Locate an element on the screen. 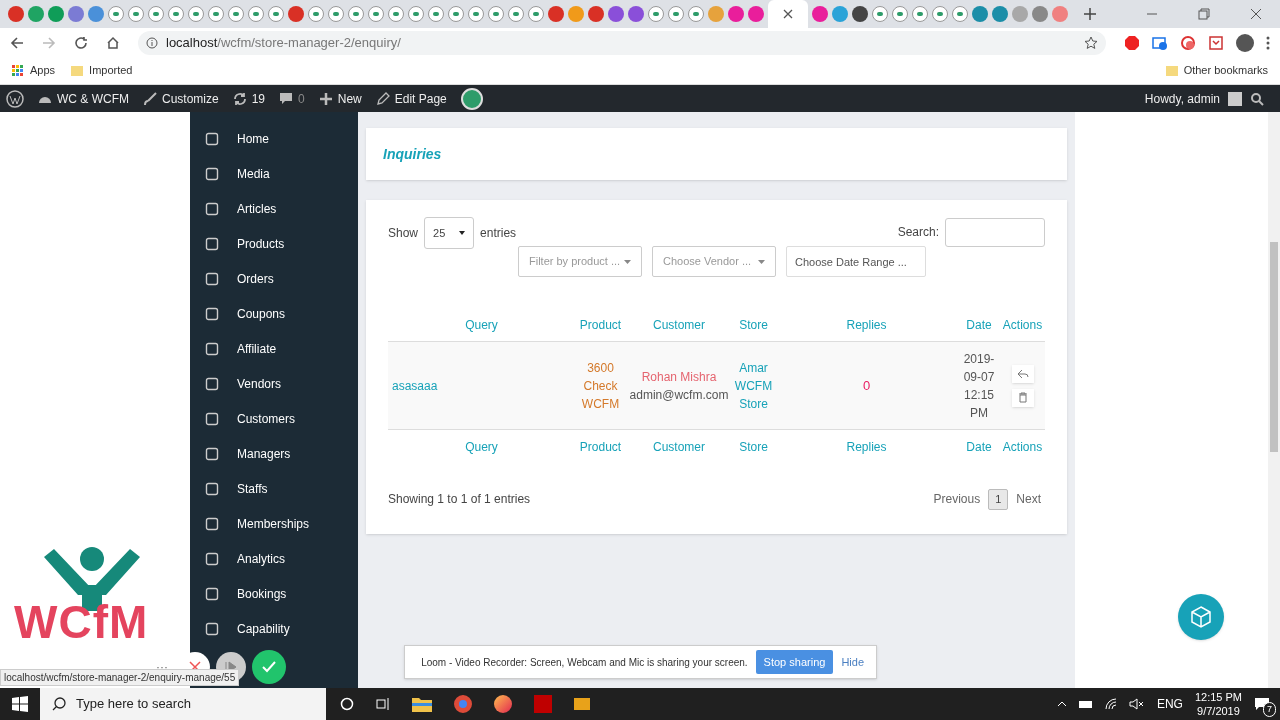  page-size-select: 25 is located at coordinates (449, 233).